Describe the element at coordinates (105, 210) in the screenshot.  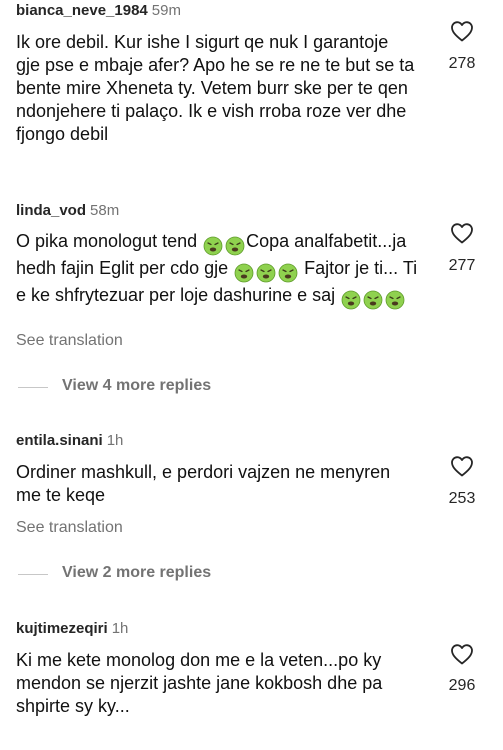
I see `timestamp: 58m` at that location.